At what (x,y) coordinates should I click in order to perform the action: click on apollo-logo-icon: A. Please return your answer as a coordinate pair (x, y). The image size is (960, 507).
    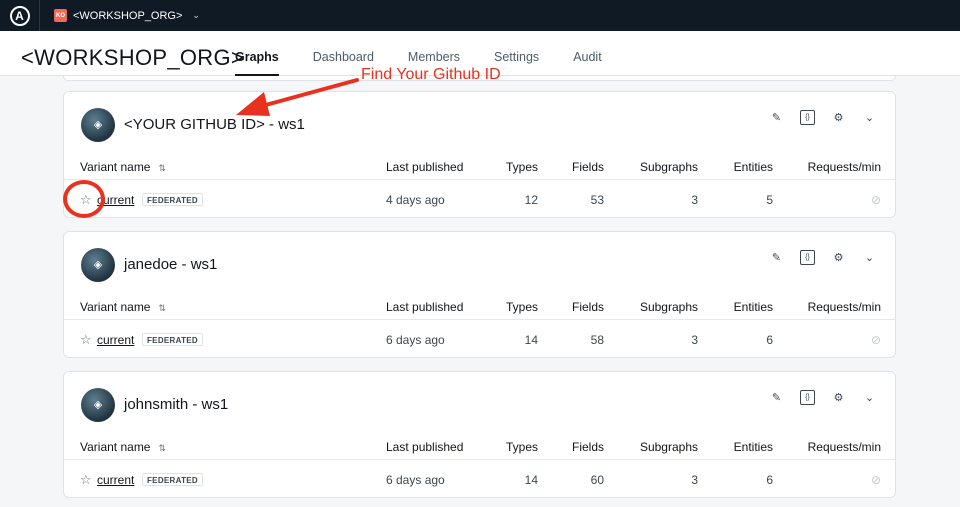
    Looking at the image, I should click on (19, 15).